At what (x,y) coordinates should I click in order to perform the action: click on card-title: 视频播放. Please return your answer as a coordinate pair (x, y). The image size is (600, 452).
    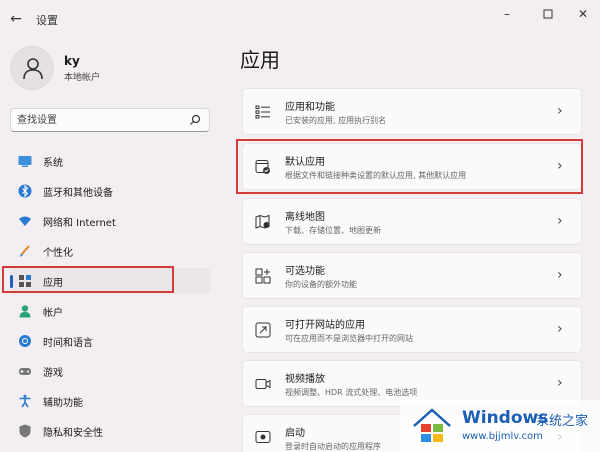
    Looking at the image, I should click on (305, 379).